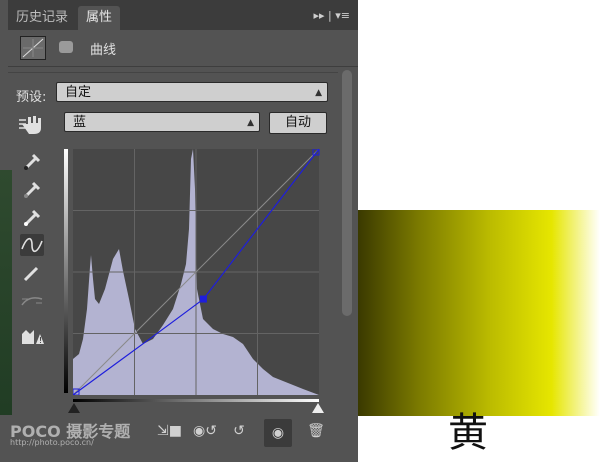 The width and height of the screenshot is (600, 462). What do you see at coordinates (32, 273) in the screenshot?
I see `pencil-icon` at bounding box center [32, 273].